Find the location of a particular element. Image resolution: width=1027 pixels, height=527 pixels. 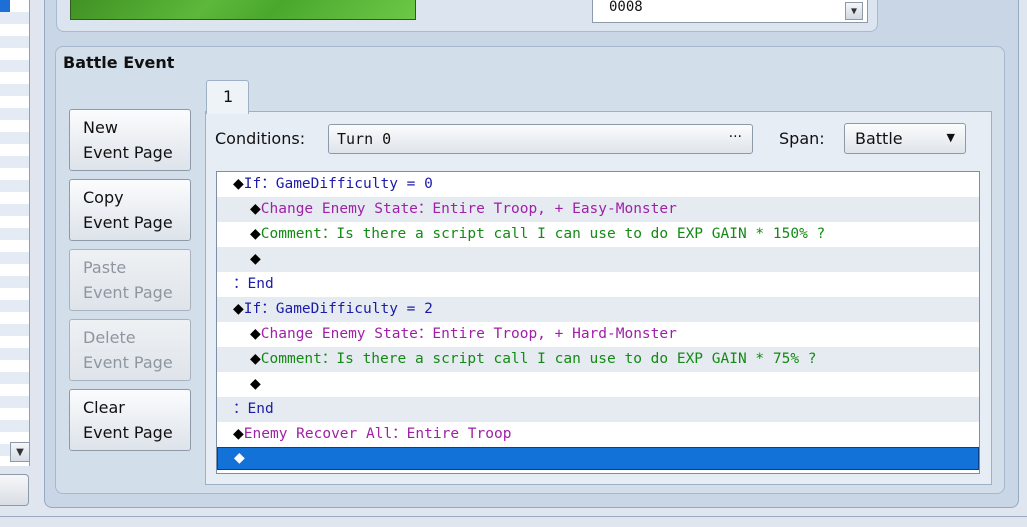

event-command-row: ◆Enemy Recover All：Entire Troop is located at coordinates (598, 434).